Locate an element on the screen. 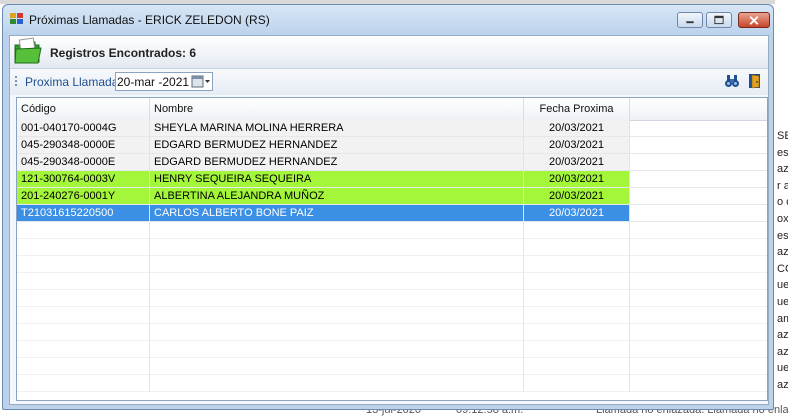 The image size is (788, 417). column-header-fecha-proxima: Fecha Proxima is located at coordinates (577, 109).